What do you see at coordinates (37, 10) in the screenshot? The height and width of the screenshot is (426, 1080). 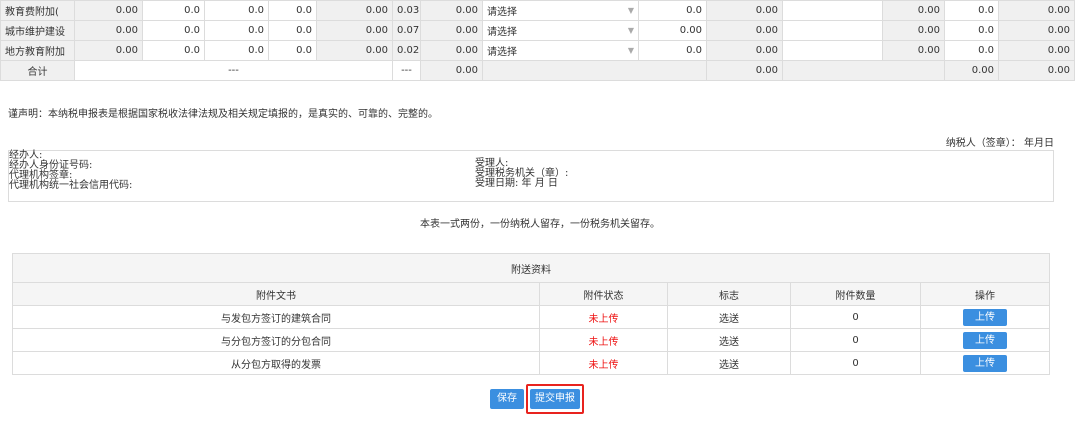 I see `tax-name-cell: 教育费附加(` at bounding box center [37, 10].